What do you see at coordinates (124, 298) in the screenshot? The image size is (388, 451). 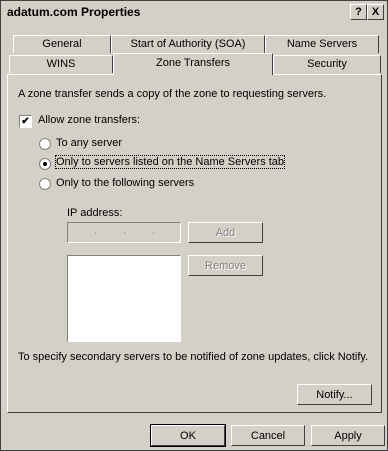 I see `servers-listbox` at bounding box center [124, 298].